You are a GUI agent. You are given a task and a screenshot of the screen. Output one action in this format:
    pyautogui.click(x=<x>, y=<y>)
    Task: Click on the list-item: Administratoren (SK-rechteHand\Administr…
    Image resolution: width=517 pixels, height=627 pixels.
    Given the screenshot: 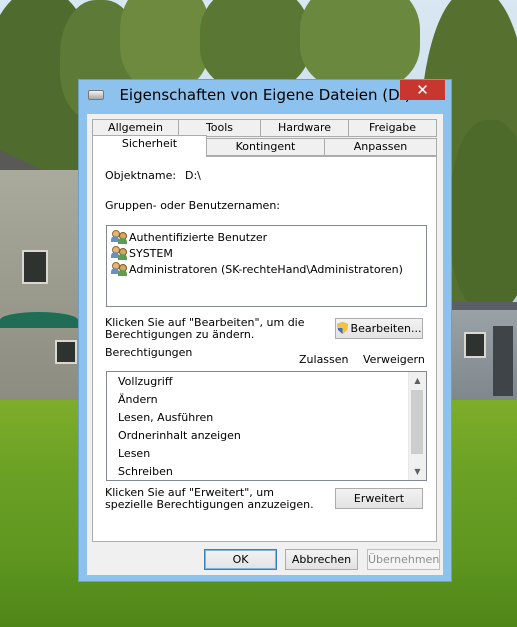 What is the action you would take?
    pyautogui.click(x=257, y=269)
    